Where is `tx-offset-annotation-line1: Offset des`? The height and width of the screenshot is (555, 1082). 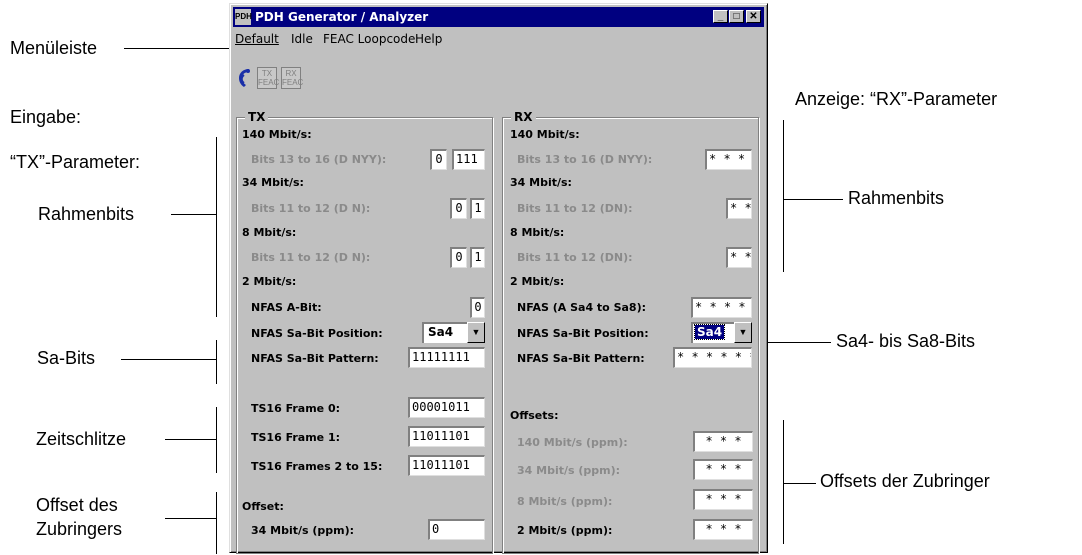
tx-offset-annotation-line1: Offset des is located at coordinates (77, 505).